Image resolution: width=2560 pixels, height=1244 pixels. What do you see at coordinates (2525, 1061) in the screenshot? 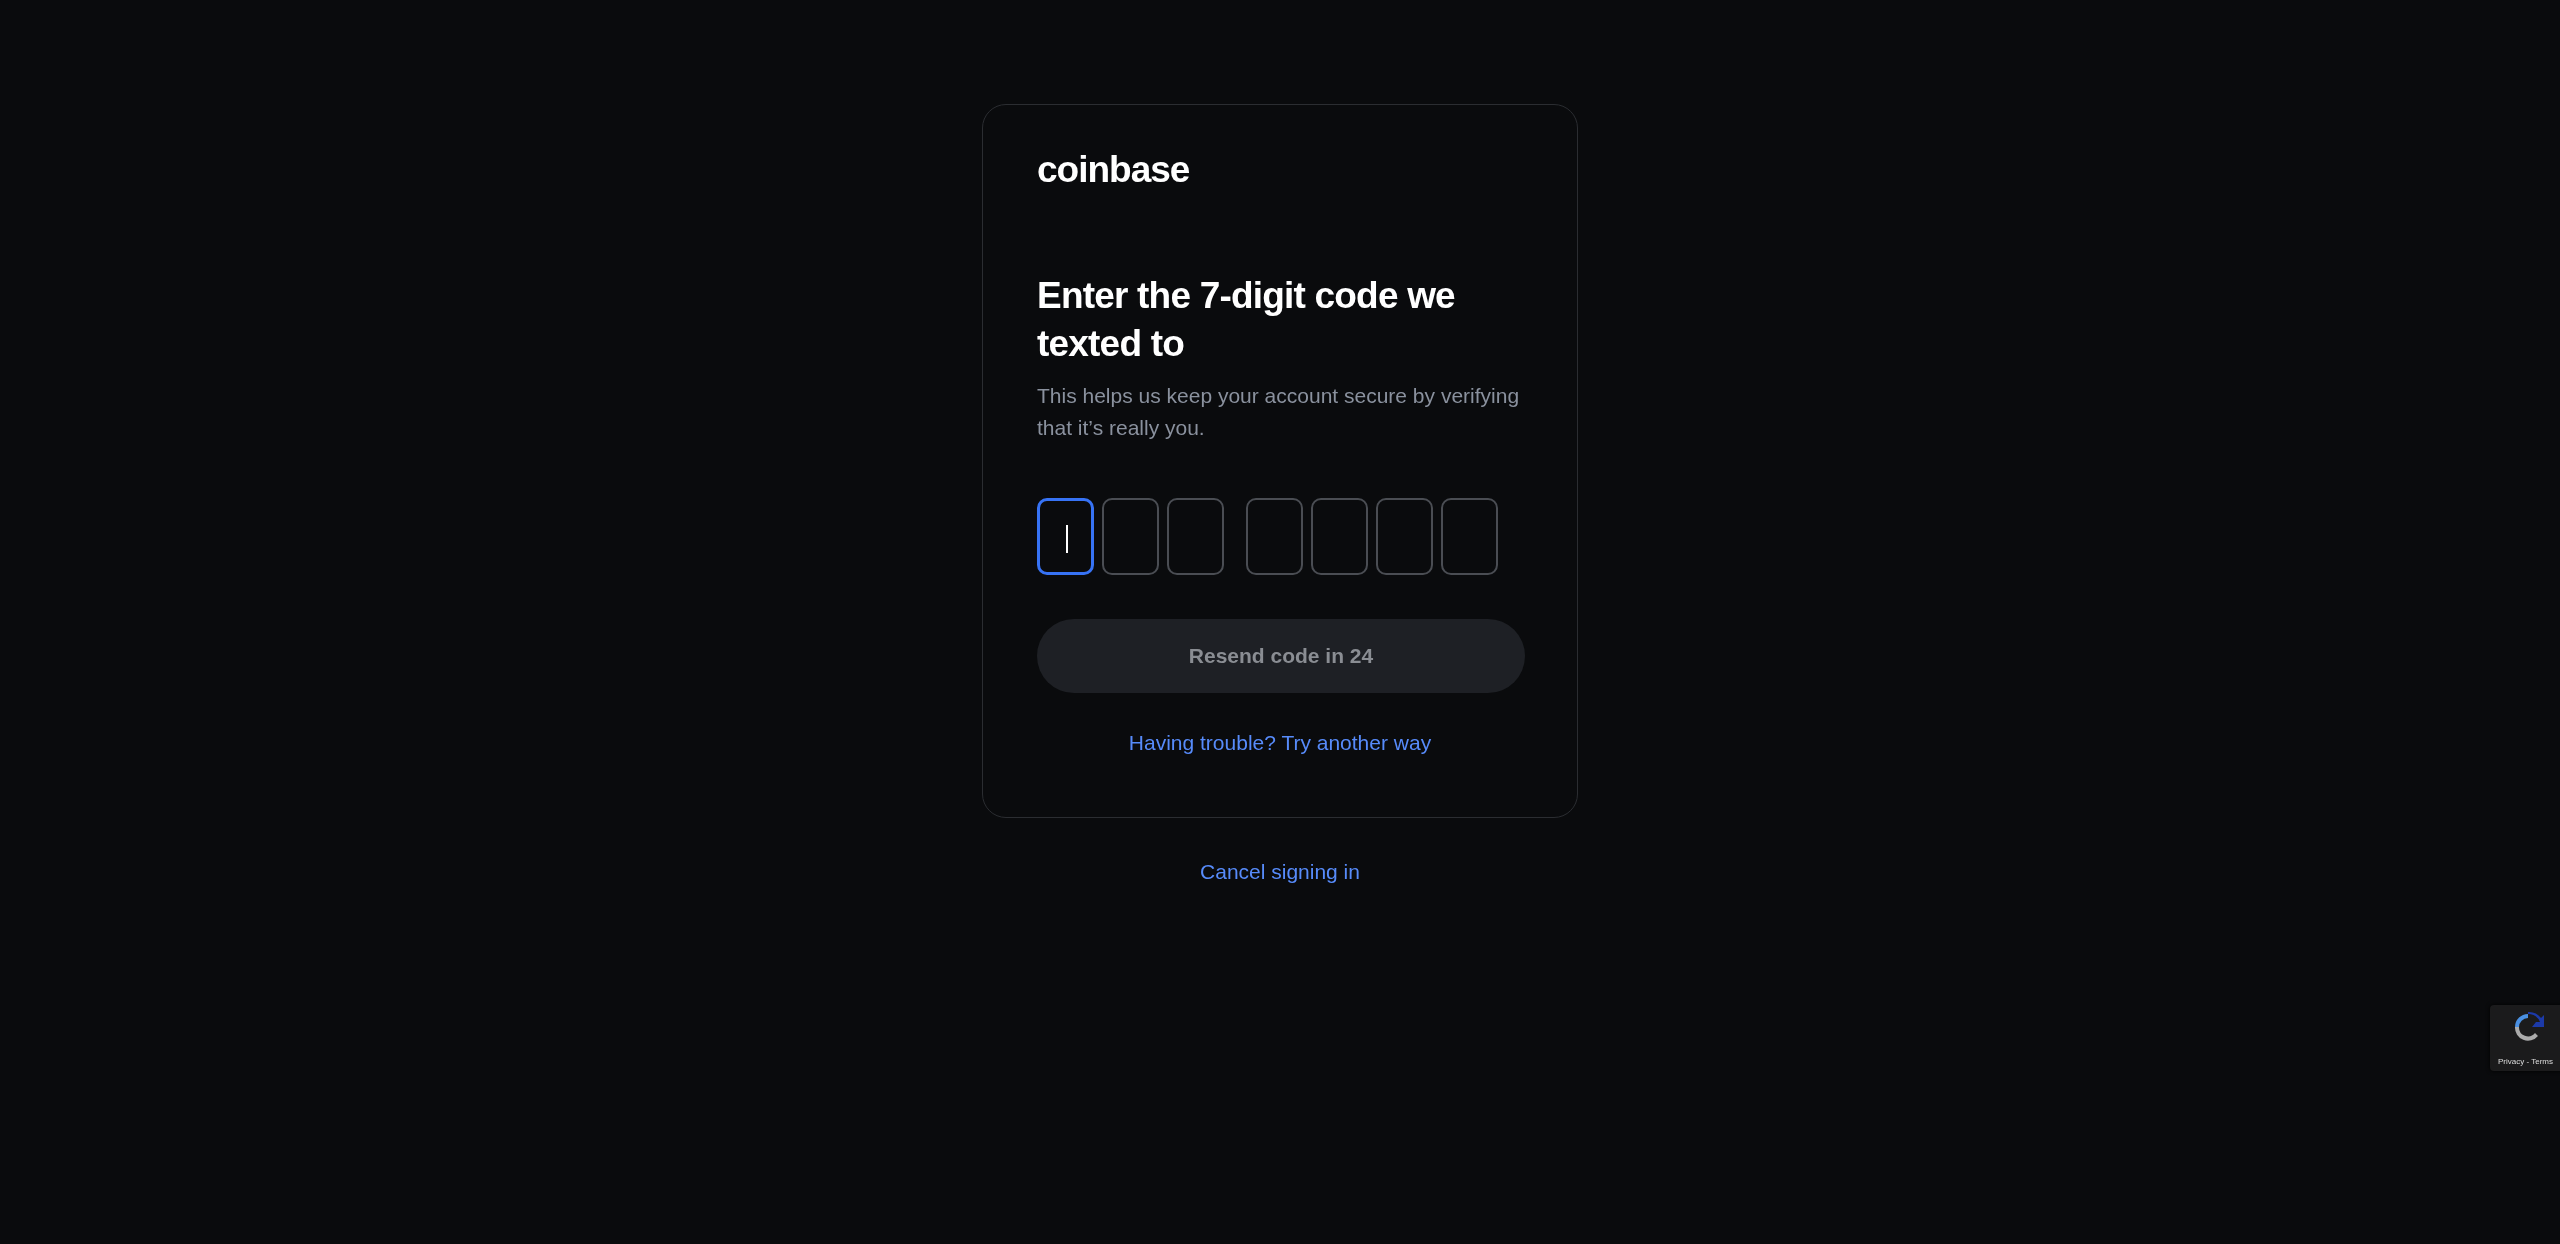
I see `privacy-terms-text: Privacy - Terms` at bounding box center [2525, 1061].